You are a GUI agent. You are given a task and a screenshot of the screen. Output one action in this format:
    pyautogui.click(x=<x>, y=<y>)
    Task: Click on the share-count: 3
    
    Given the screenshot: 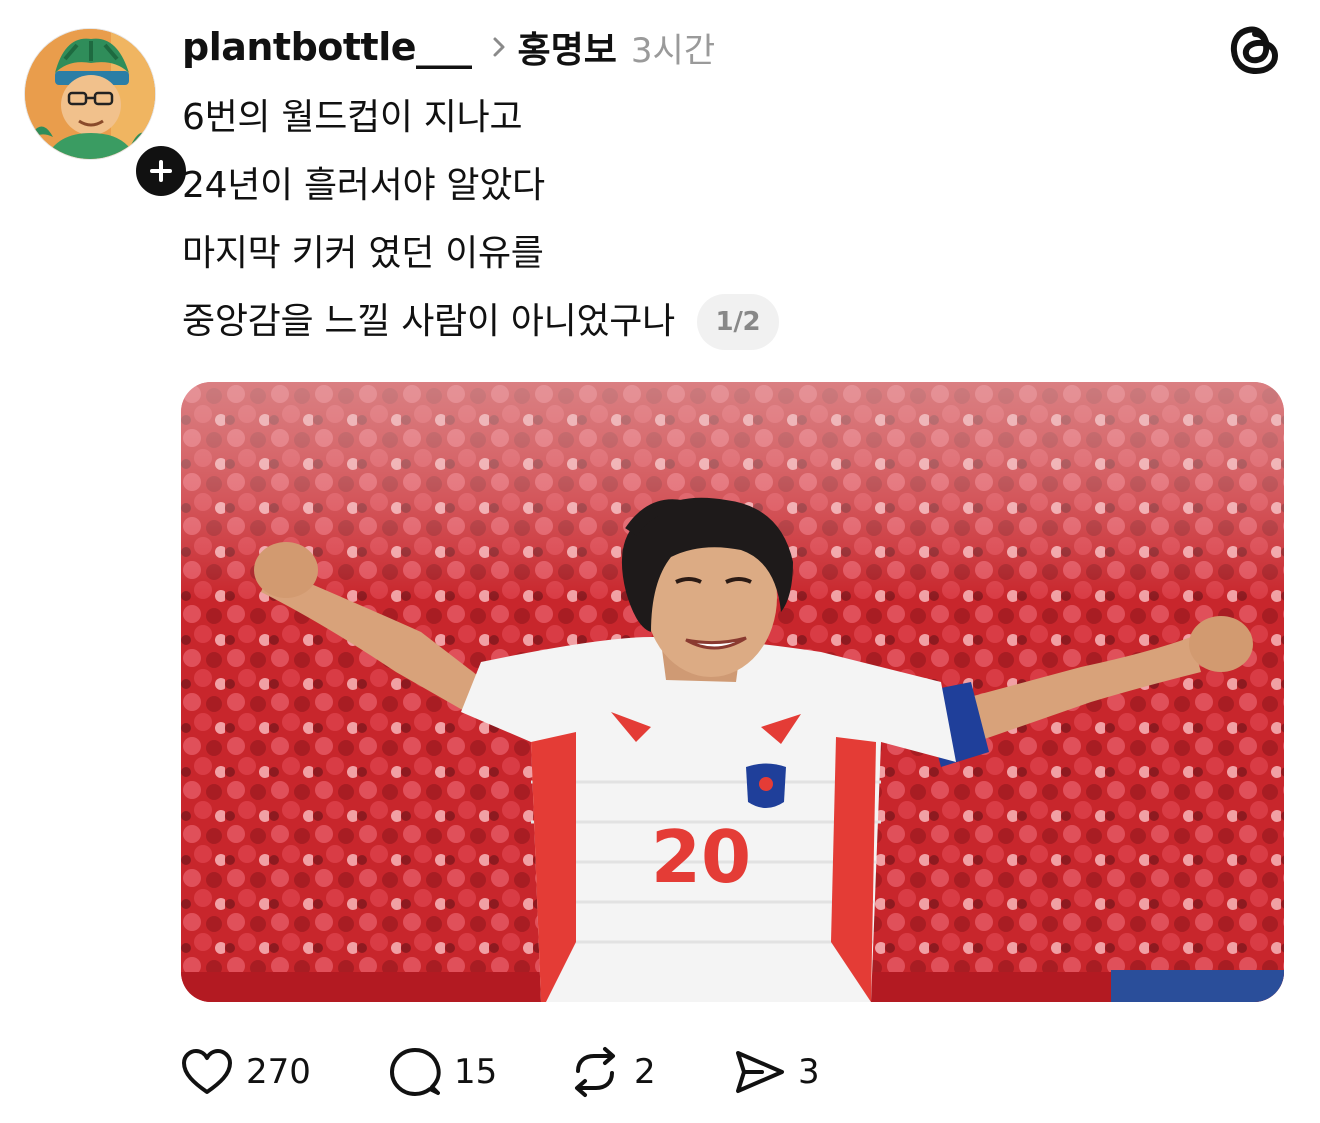 What is the action you would take?
    pyautogui.click(x=809, y=1072)
    